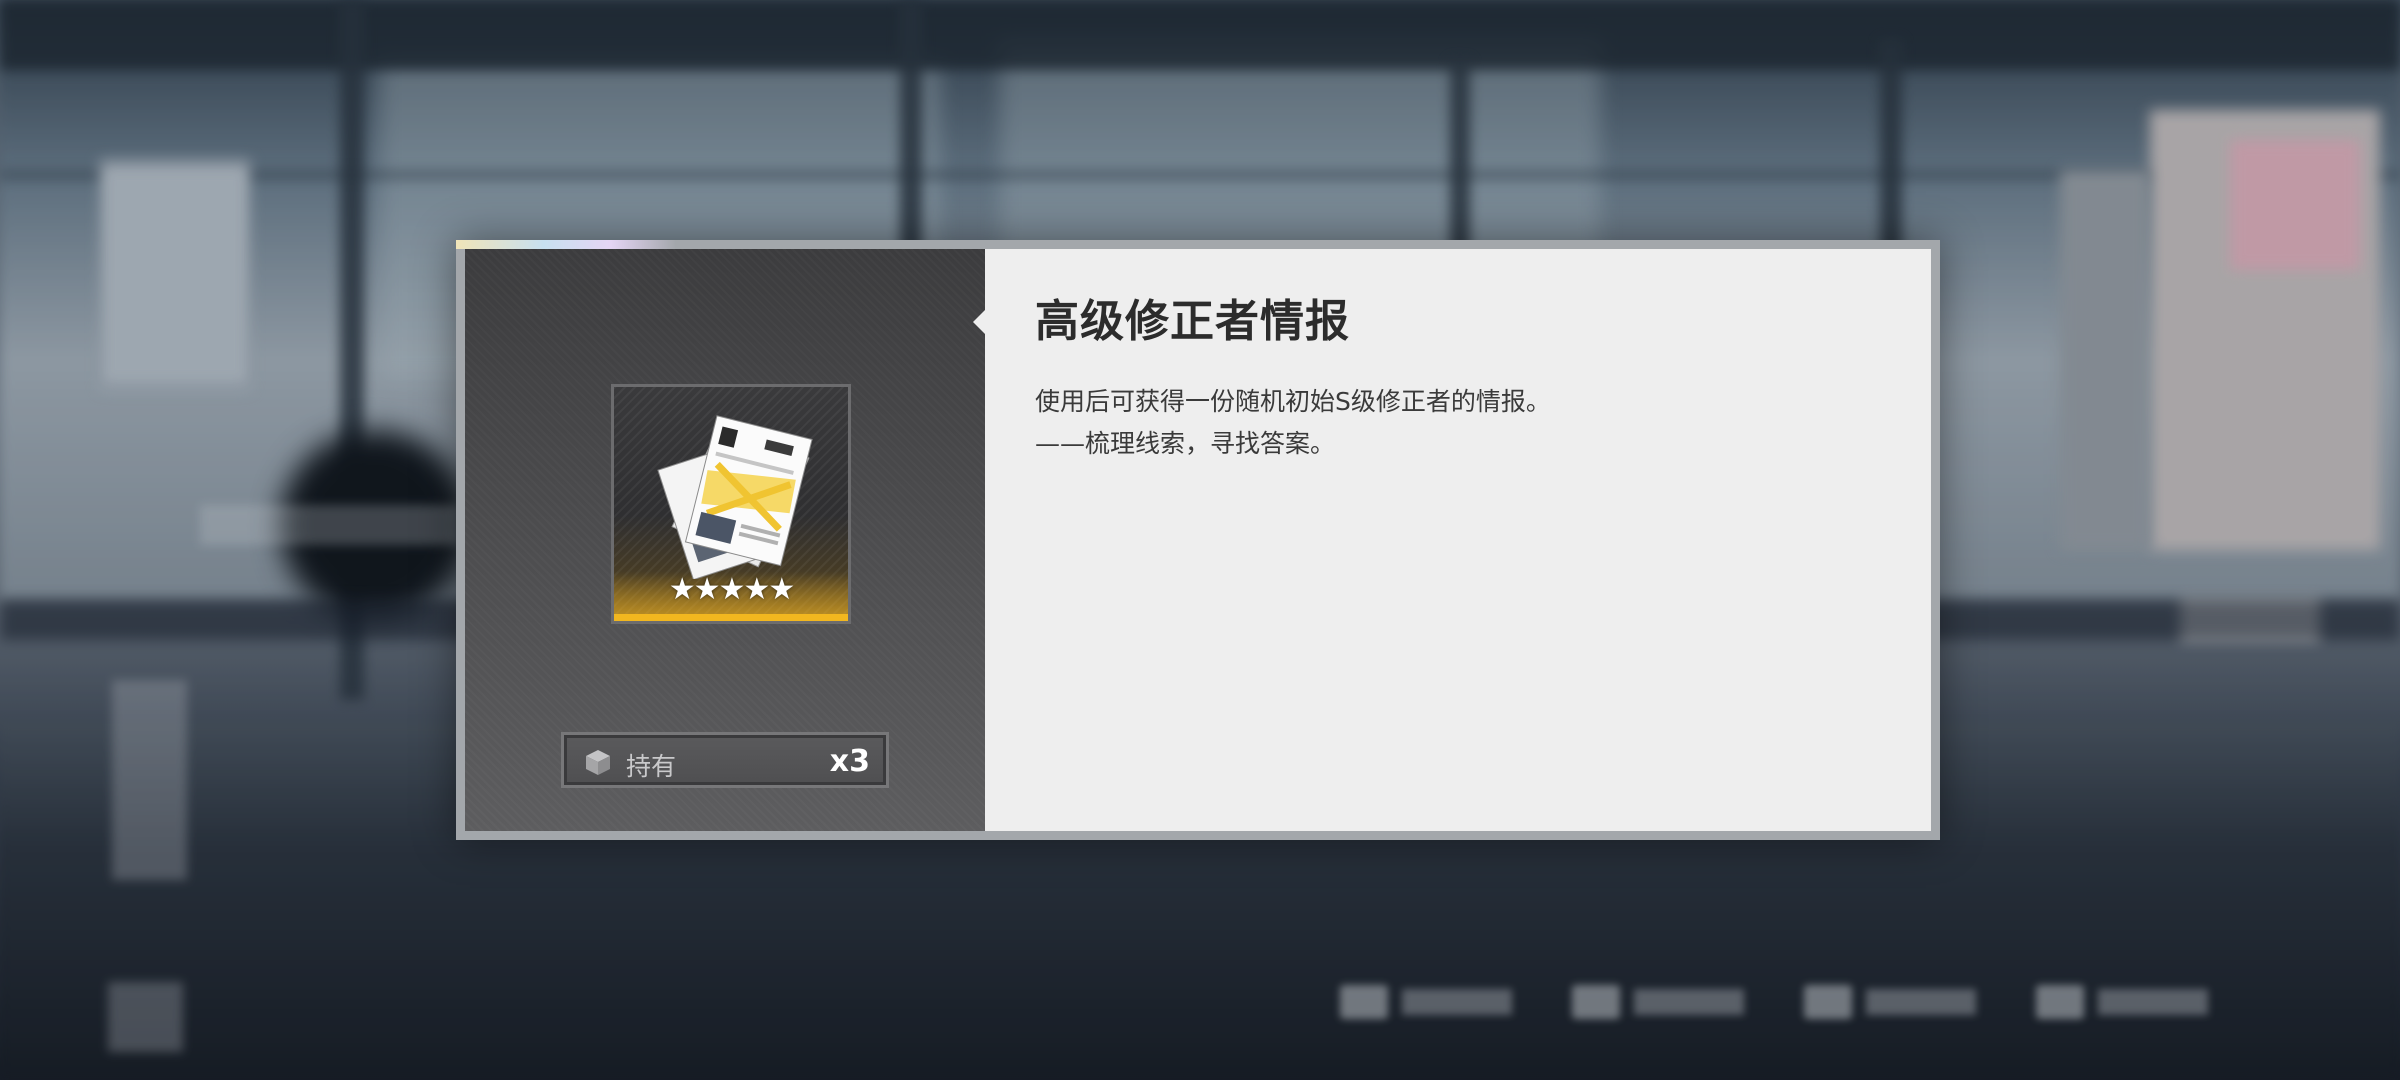 The image size is (2400, 1080). I want to click on item-title: 高级修正者情报, so click(1192, 321).